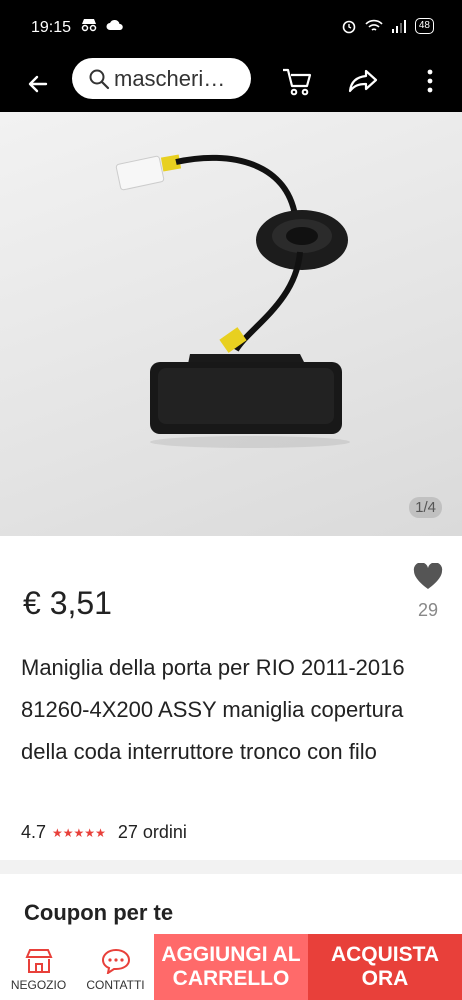 The height and width of the screenshot is (1000, 462). I want to click on rating-row: 4.7 ★★★★★ 27 ordini, so click(104, 832).